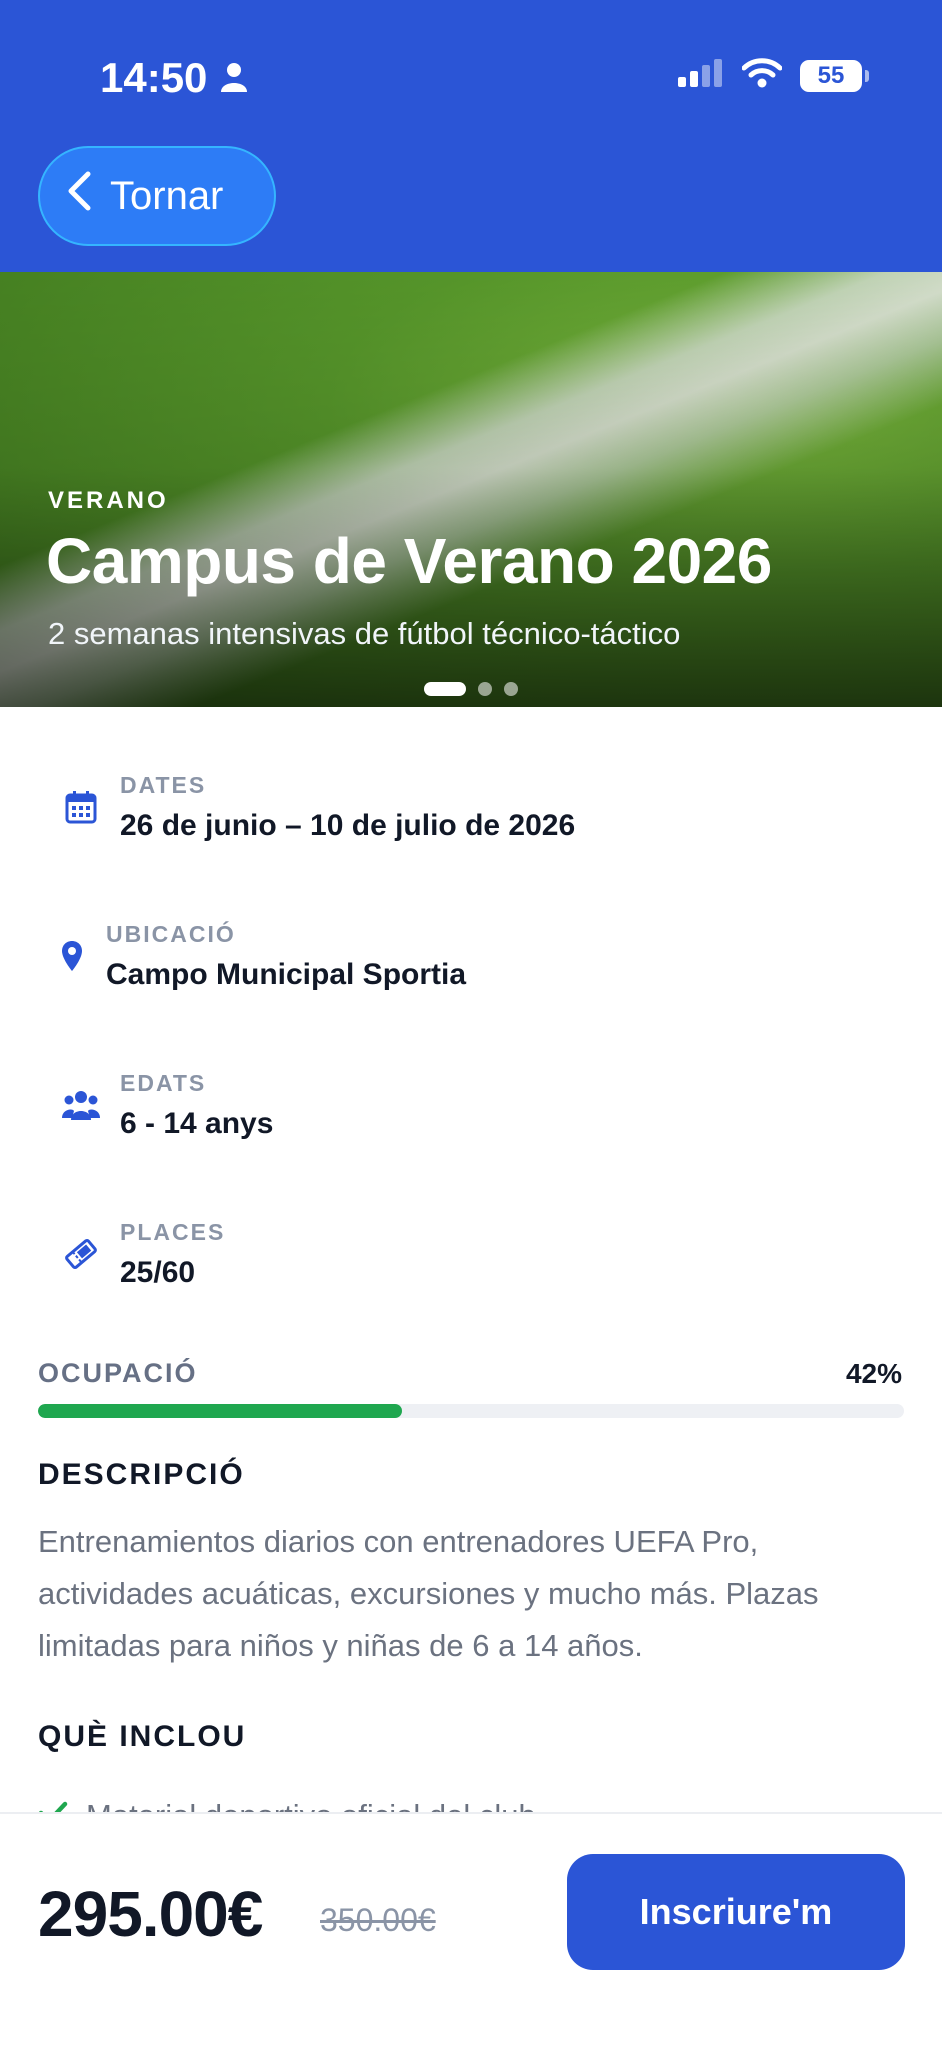  I want to click on back-button: Tornar, so click(157, 196).